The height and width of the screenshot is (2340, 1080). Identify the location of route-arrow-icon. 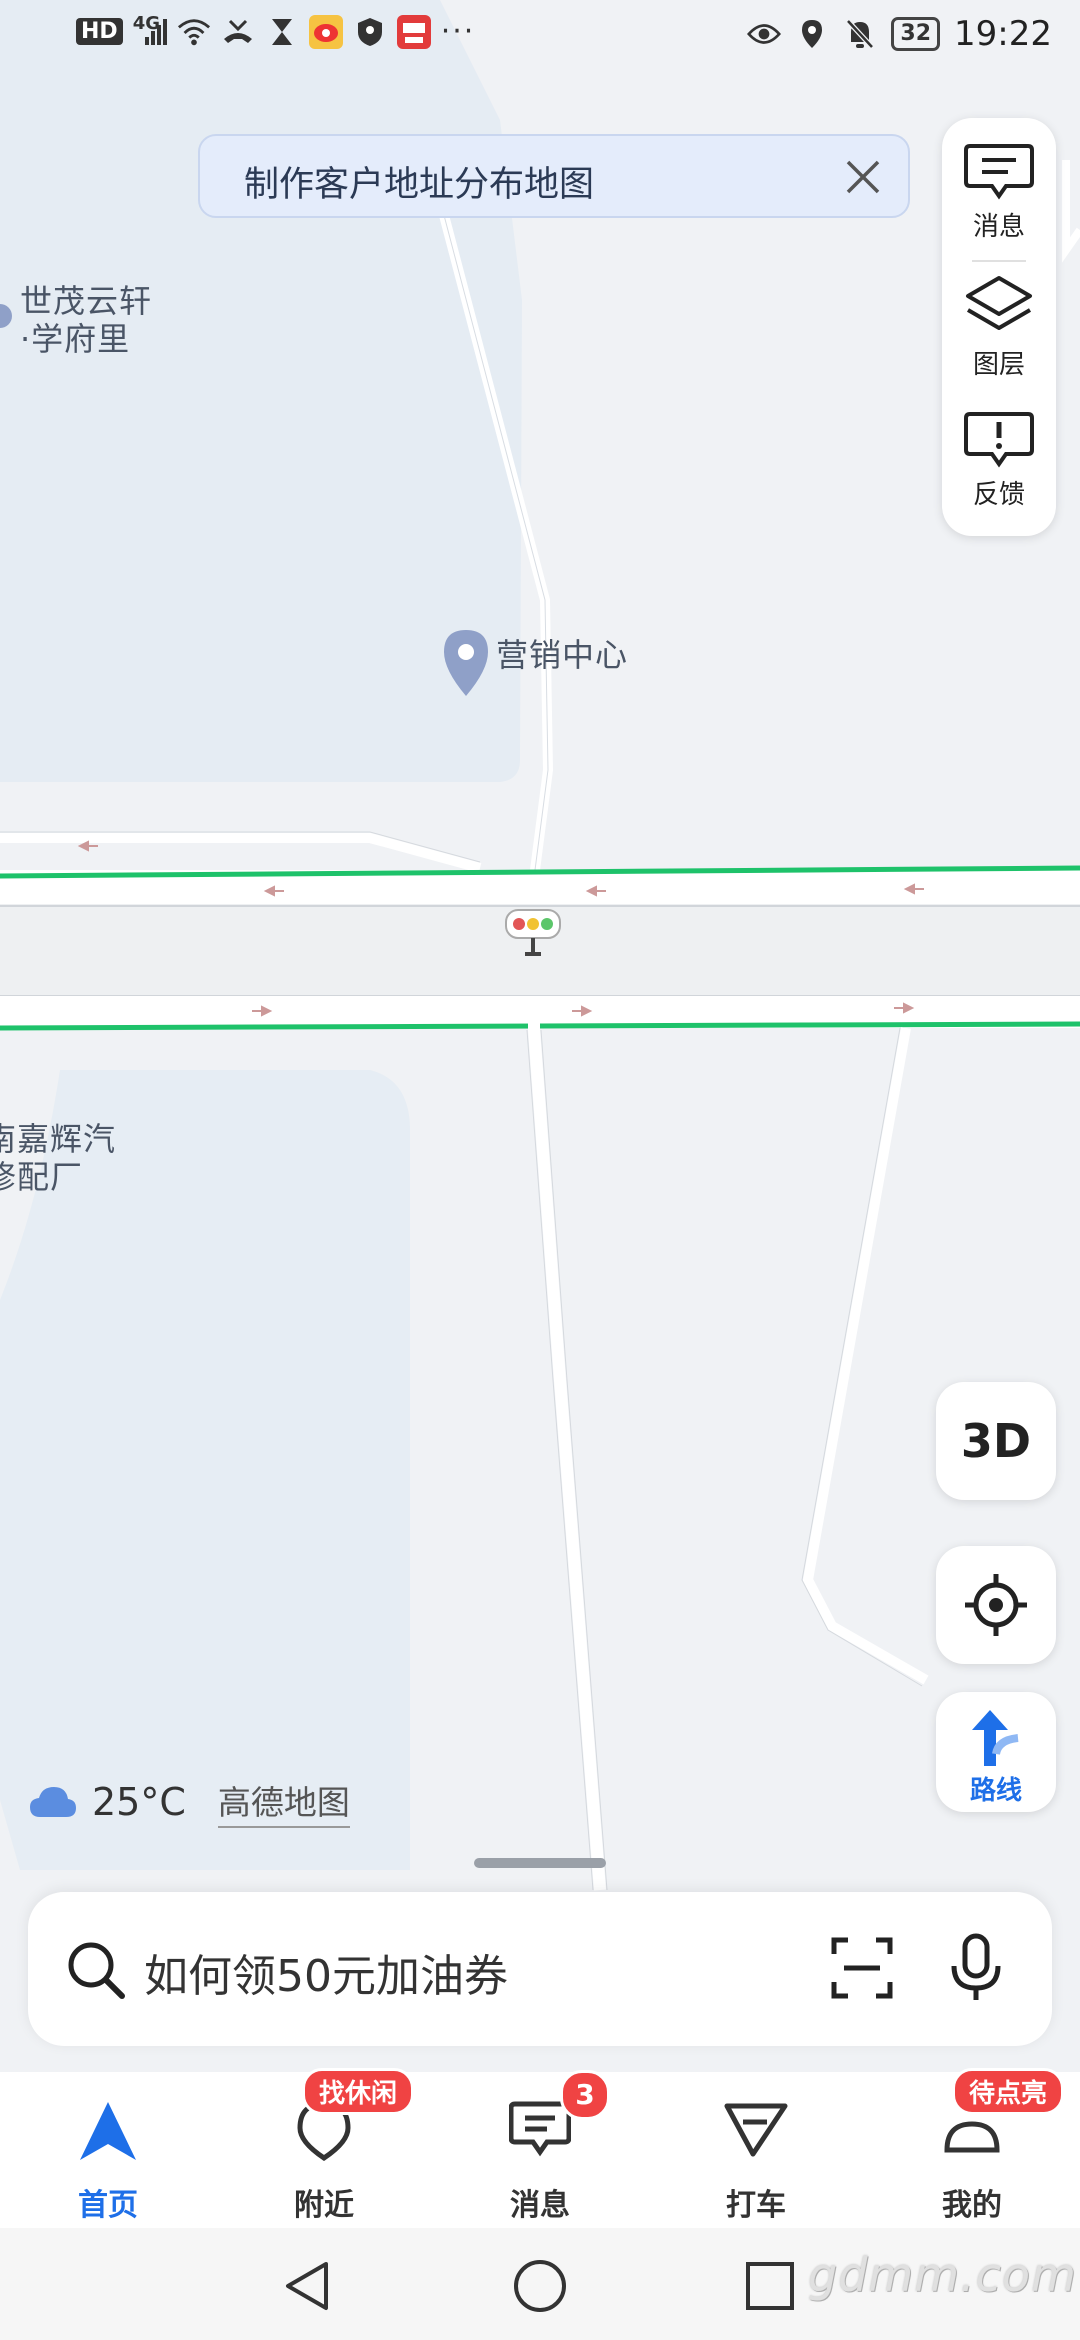
(995, 1738).